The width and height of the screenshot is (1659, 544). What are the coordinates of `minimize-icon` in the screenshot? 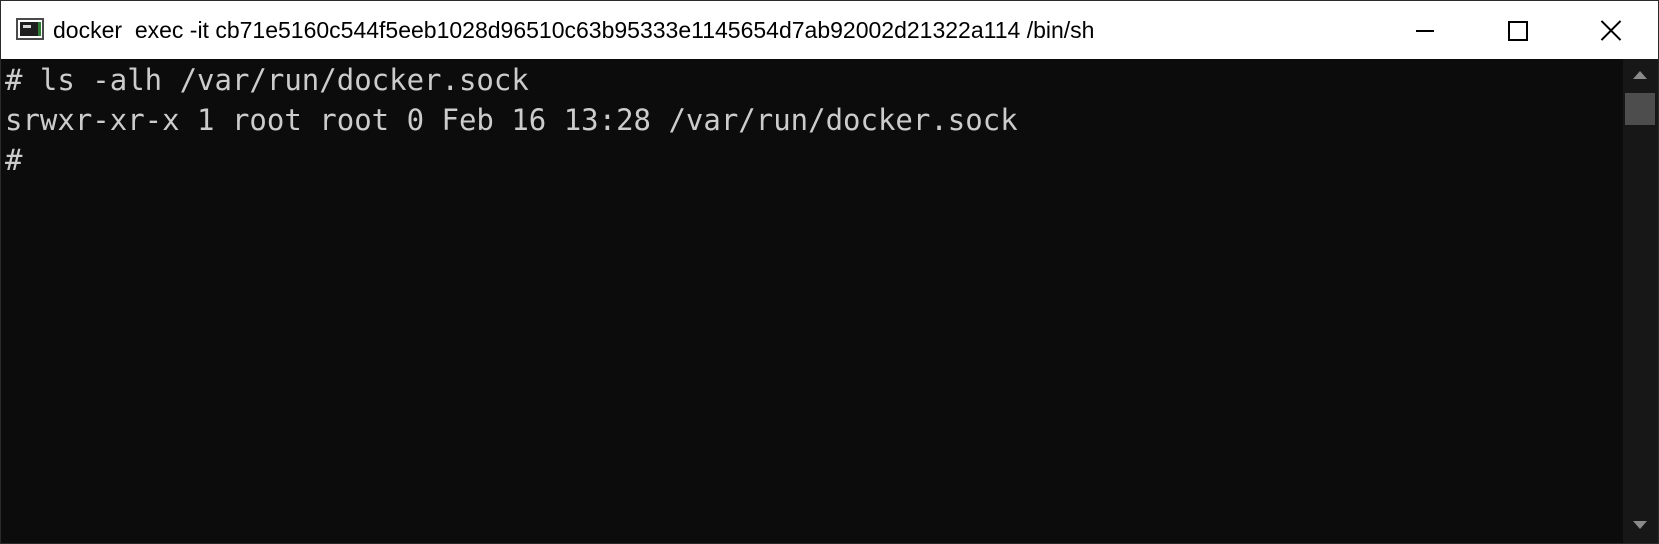 It's located at (1425, 31).